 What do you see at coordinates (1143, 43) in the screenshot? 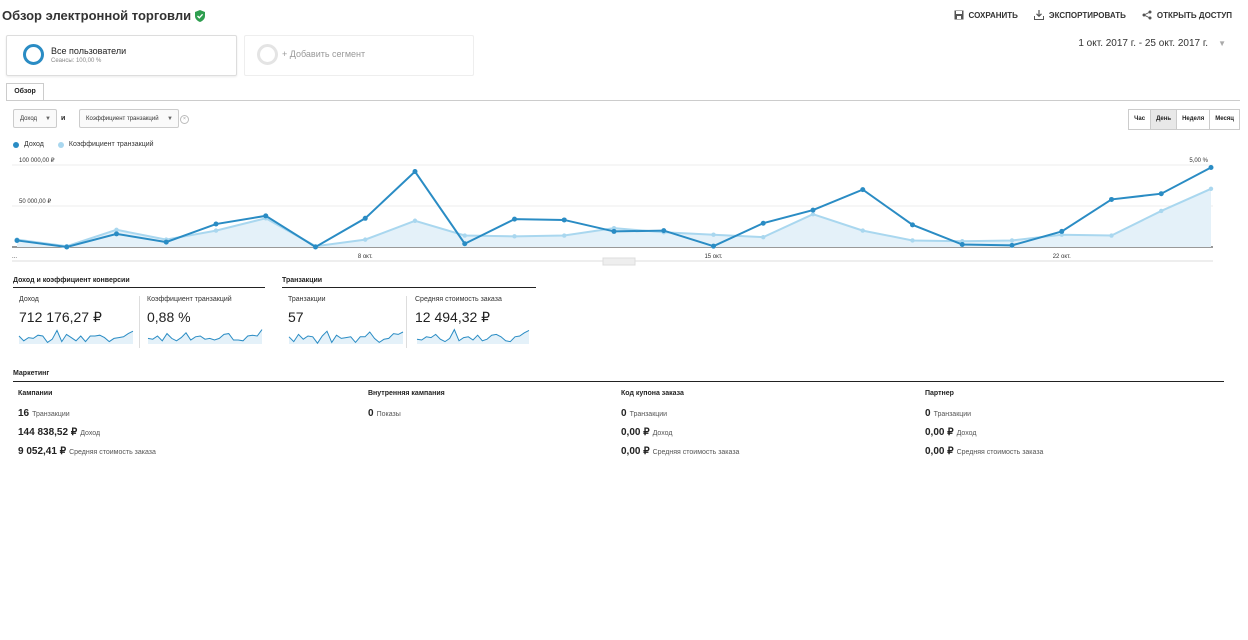
I see `date-range-text: 1 окт. 2017 г. - 25 окт. 2017 г.` at bounding box center [1143, 43].